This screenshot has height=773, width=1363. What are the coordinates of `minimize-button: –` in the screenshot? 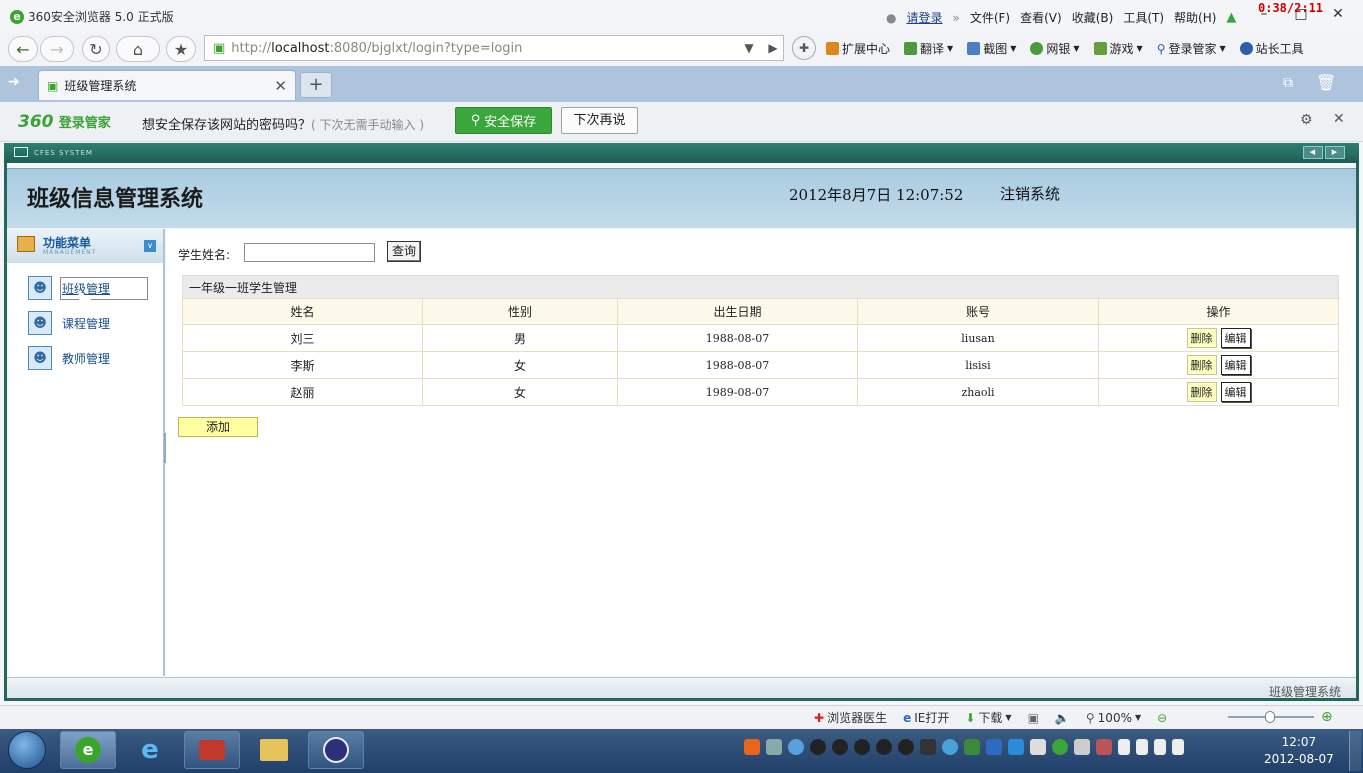 It's located at (1264, 14).